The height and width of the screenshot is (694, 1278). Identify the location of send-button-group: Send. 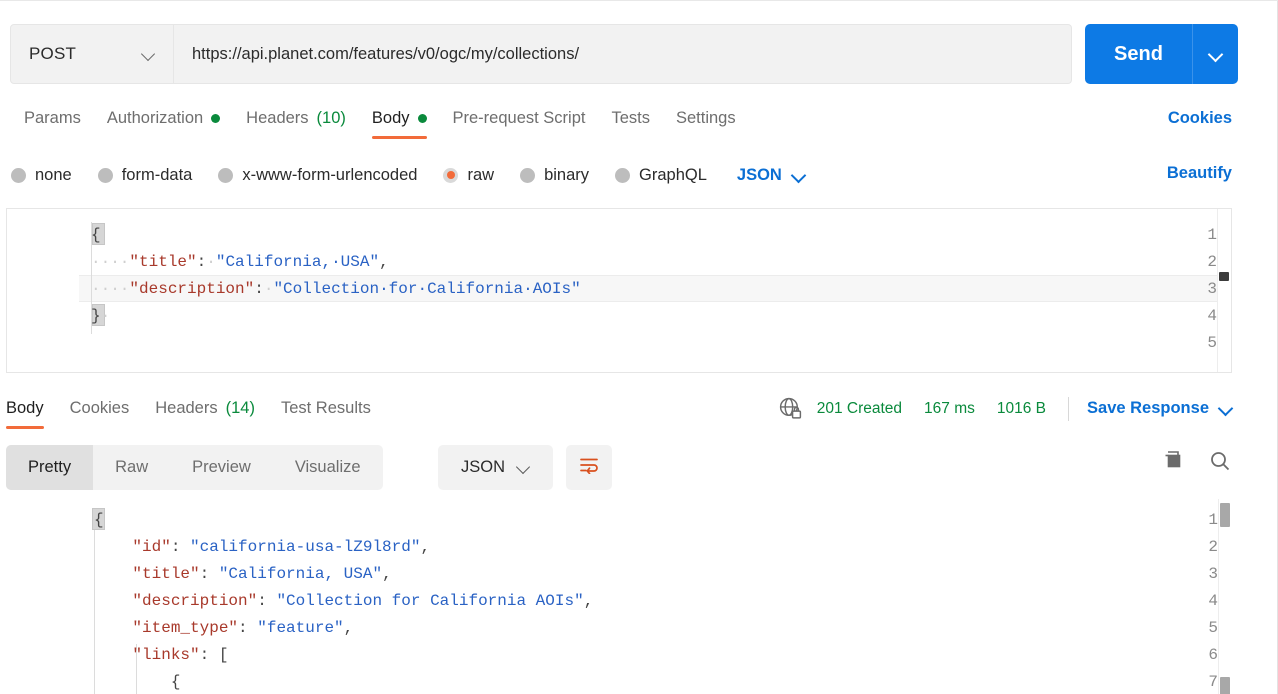
(1161, 54).